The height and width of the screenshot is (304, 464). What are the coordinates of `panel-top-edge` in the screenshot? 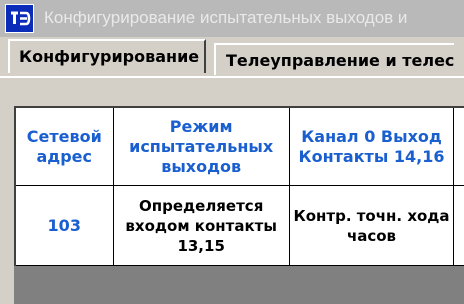 It's located at (232, 77).